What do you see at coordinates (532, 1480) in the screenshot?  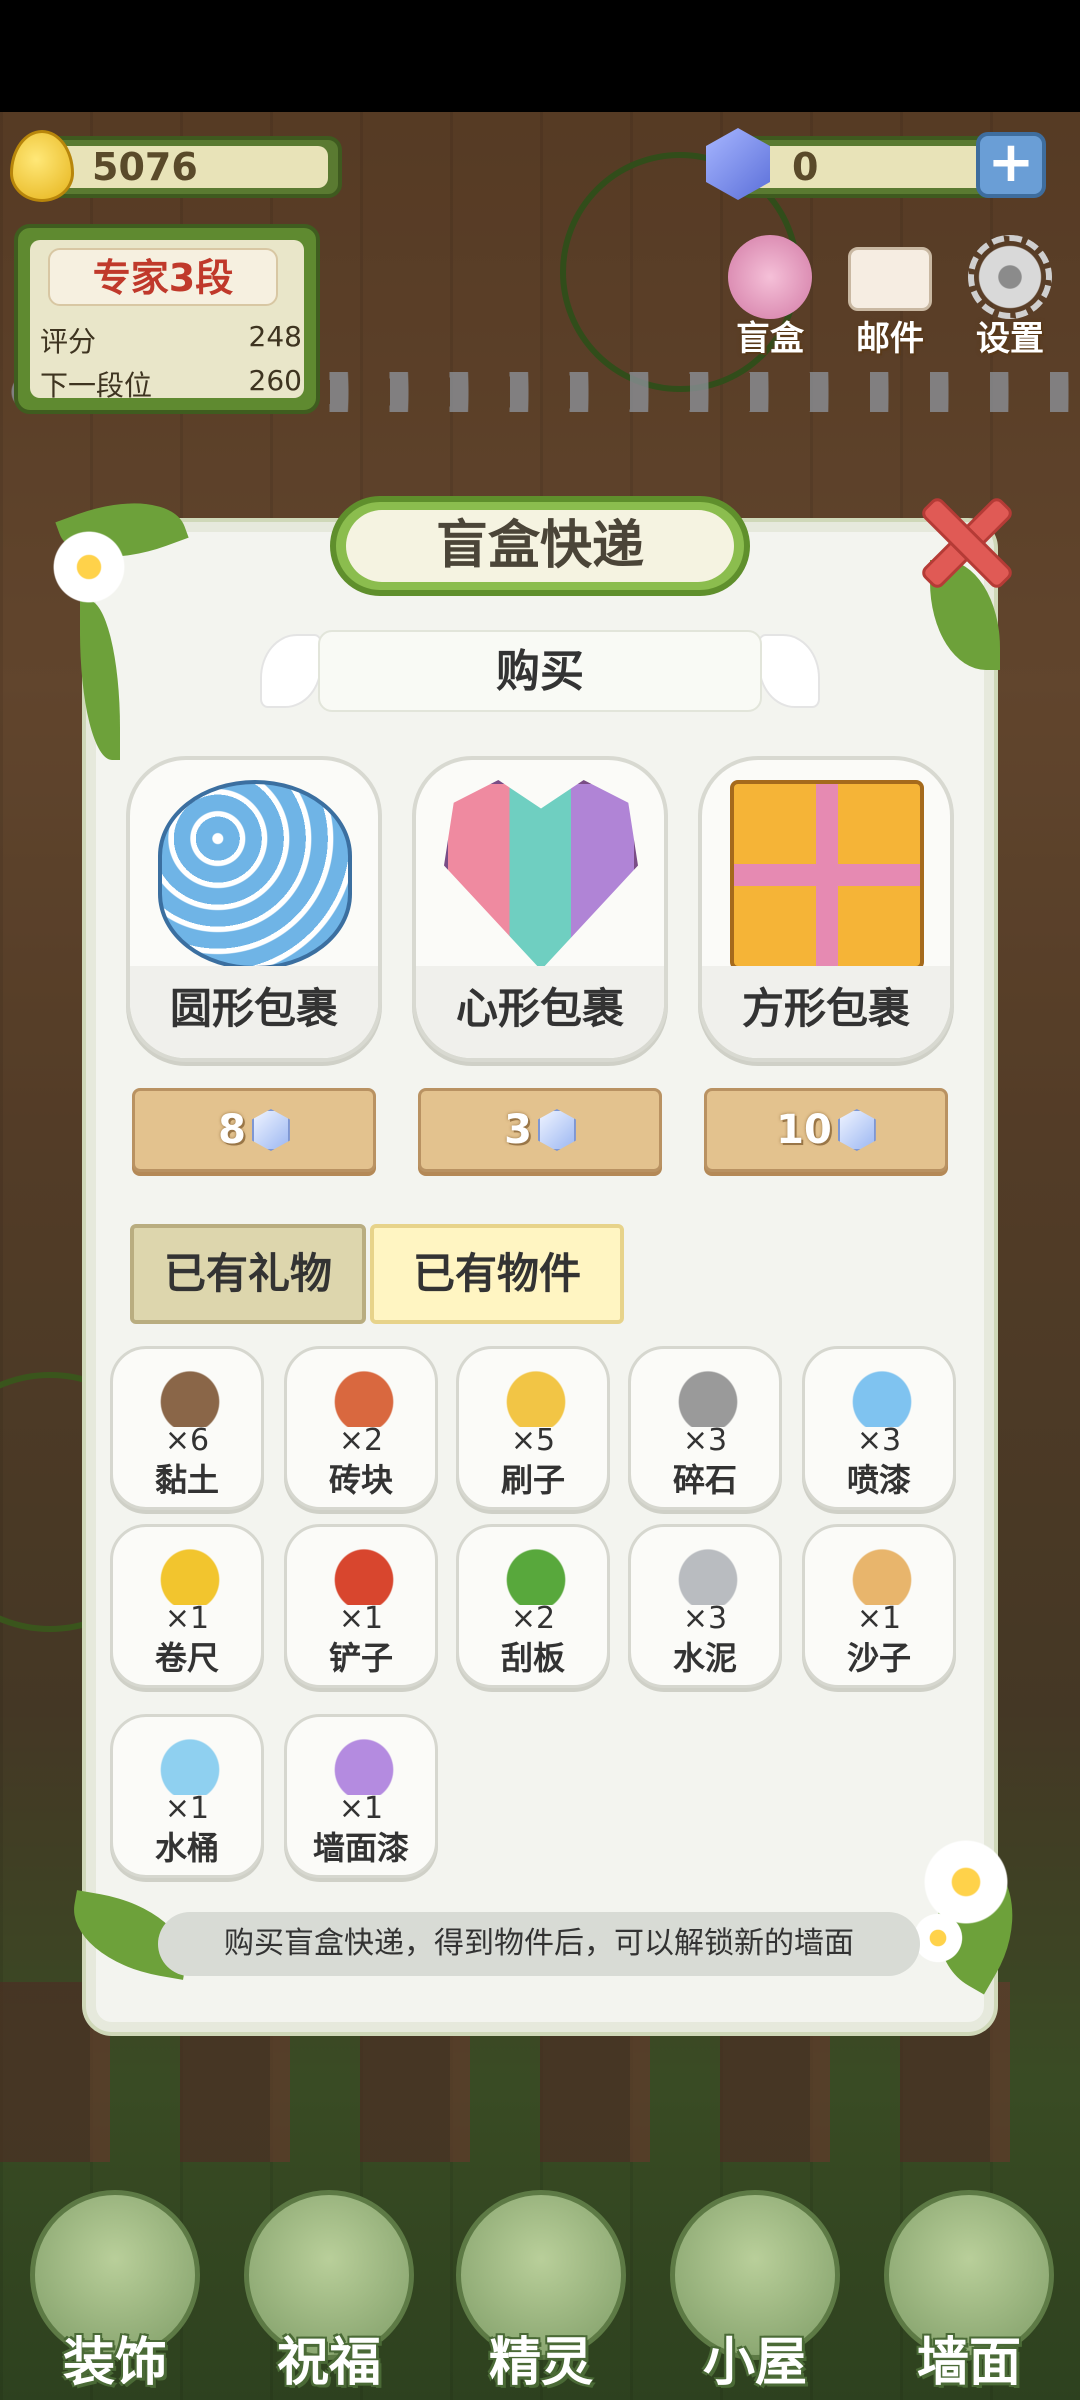 I see `item-name: 刷子` at bounding box center [532, 1480].